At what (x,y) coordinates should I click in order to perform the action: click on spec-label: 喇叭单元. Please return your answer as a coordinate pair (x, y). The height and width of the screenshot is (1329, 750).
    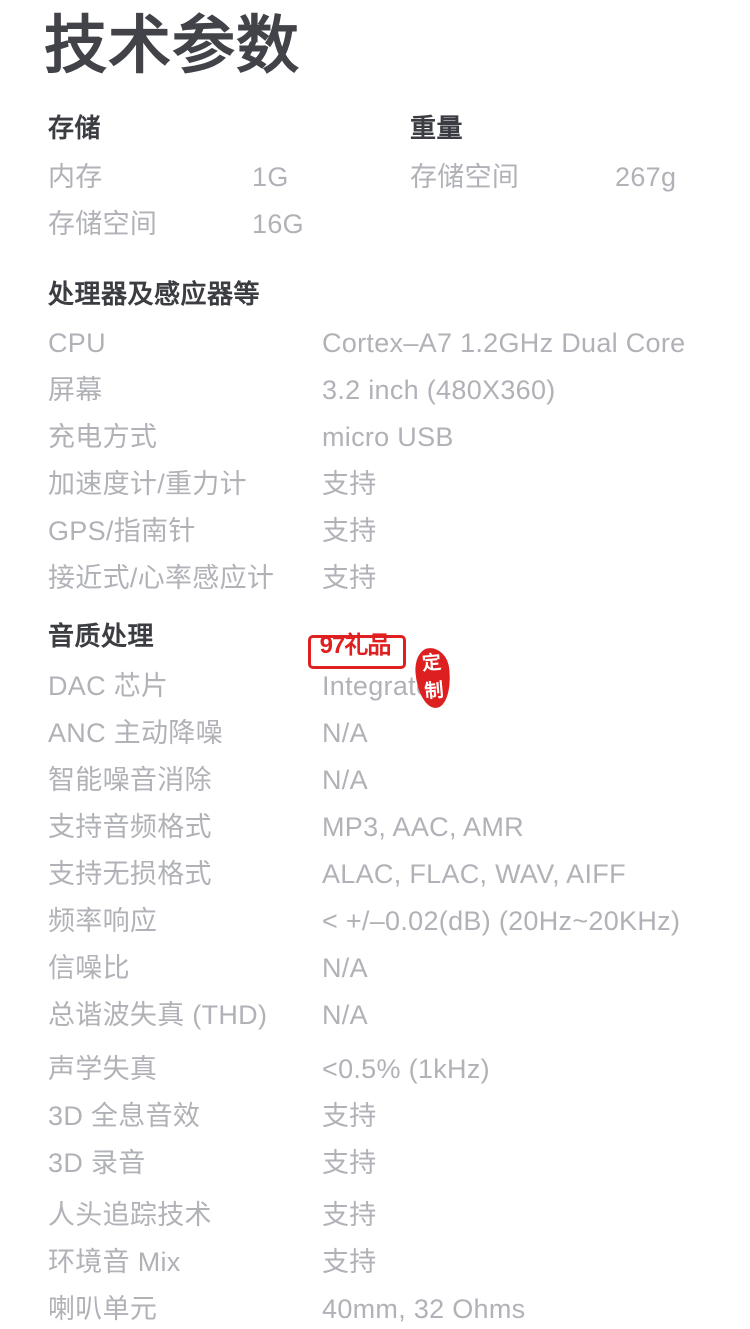
    Looking at the image, I should click on (103, 1309).